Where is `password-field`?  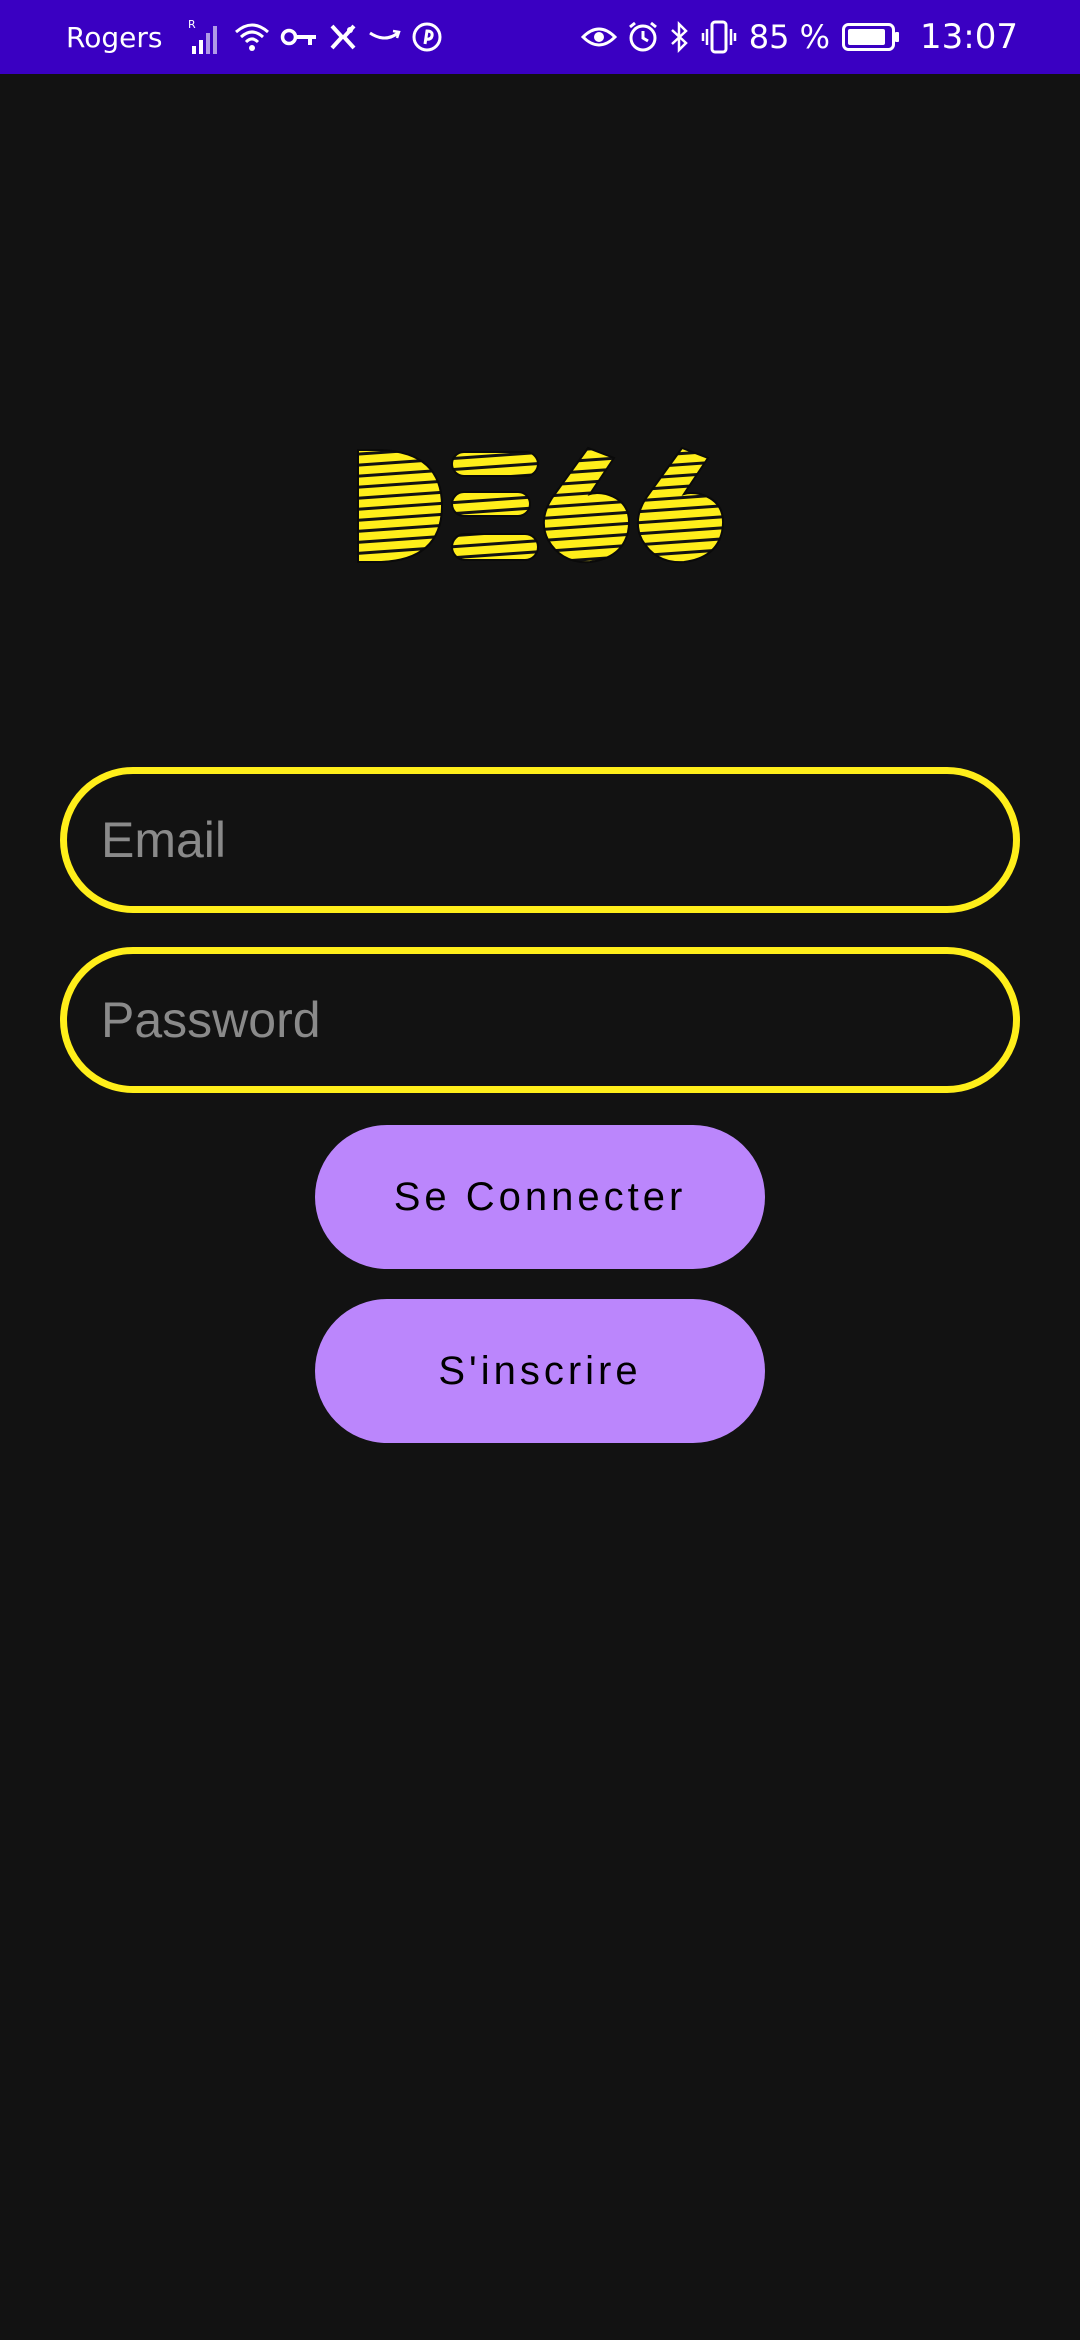
password-field is located at coordinates (540, 1020).